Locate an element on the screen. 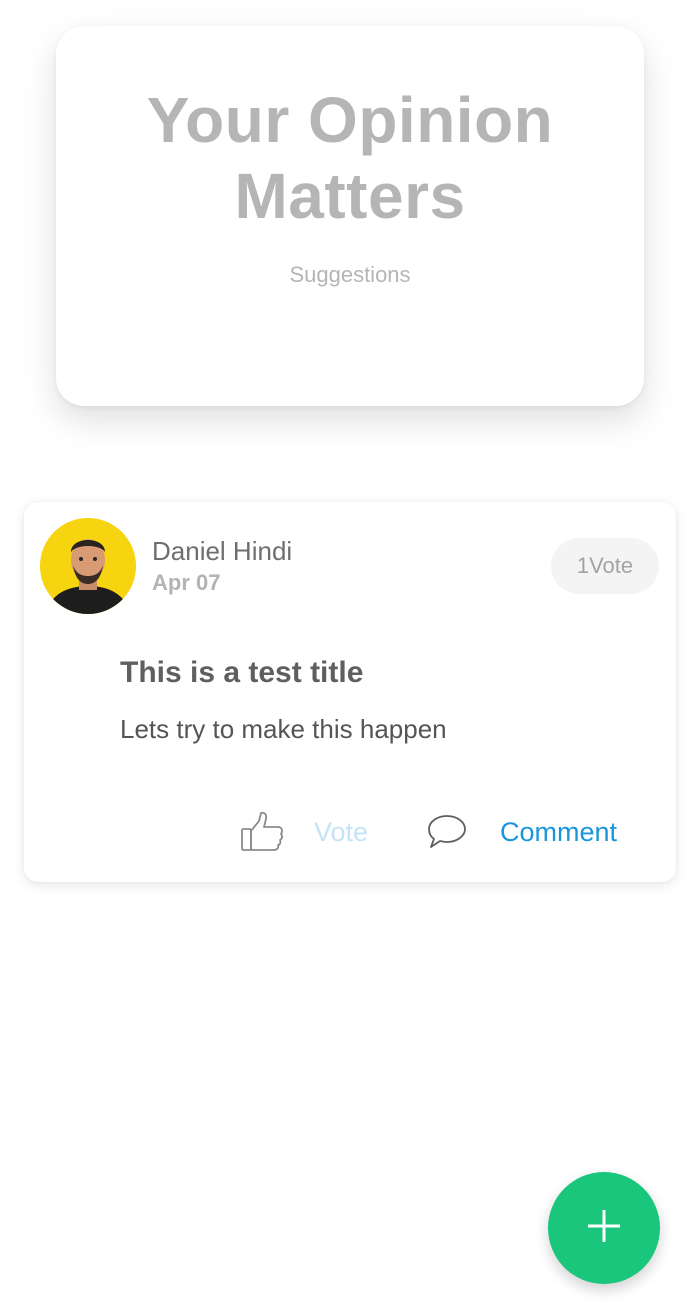  add-suggestion-button is located at coordinates (604, 1228).